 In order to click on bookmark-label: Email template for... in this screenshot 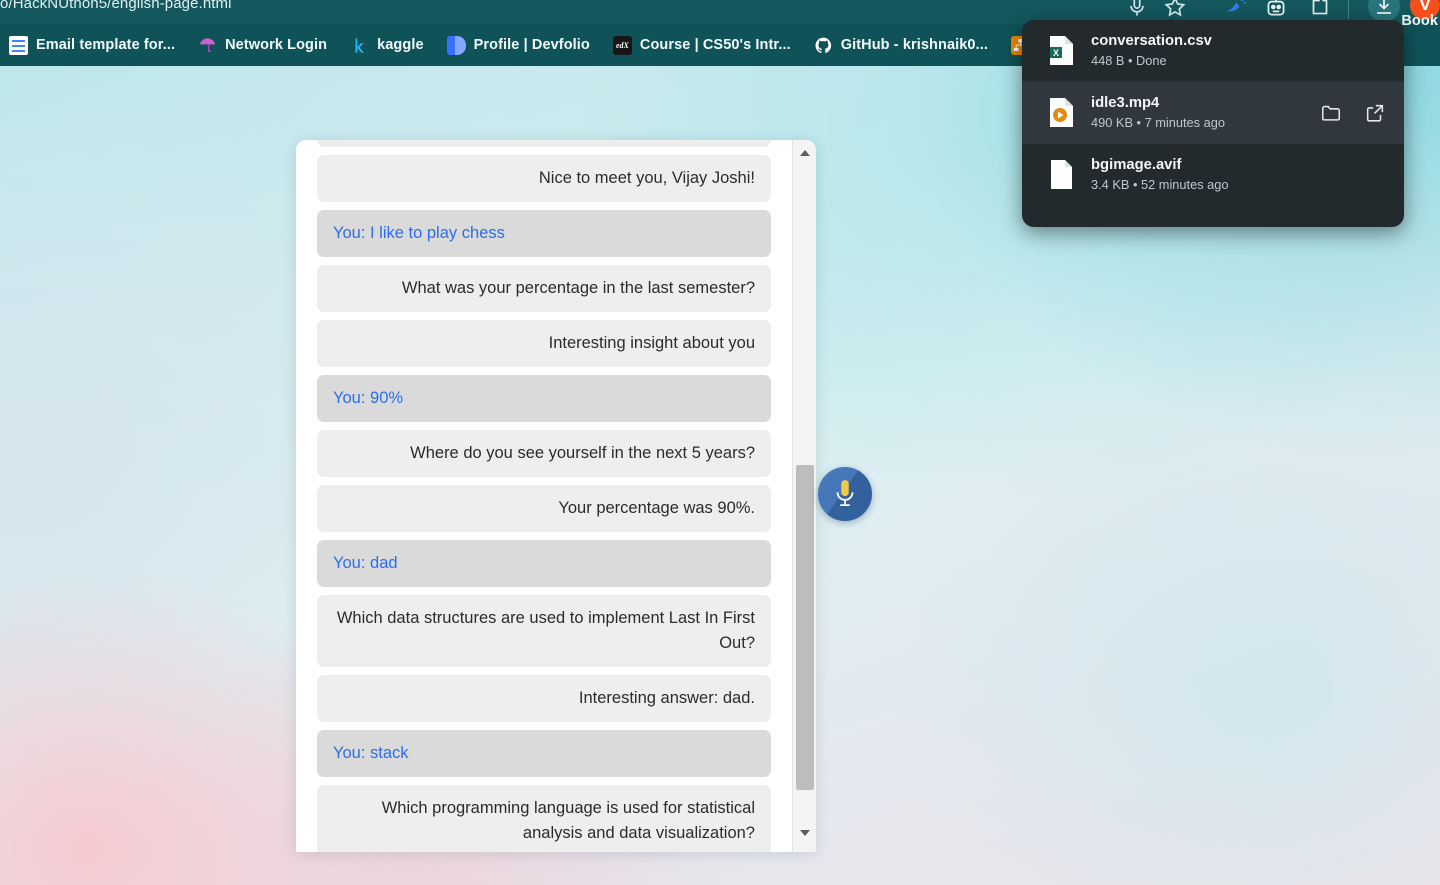, I will do `click(106, 45)`.